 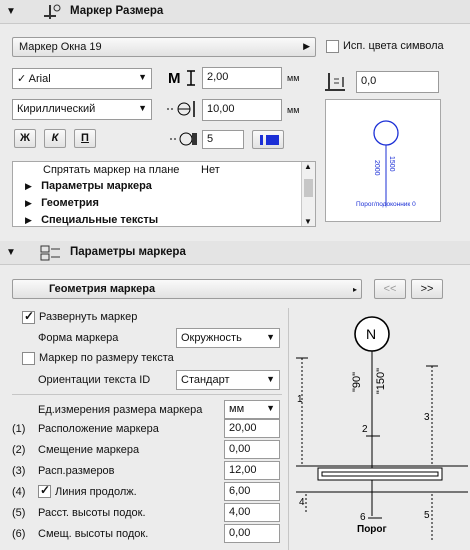 I want to click on geometry-dropdown-value: Геометрия маркера, so click(x=102, y=289).